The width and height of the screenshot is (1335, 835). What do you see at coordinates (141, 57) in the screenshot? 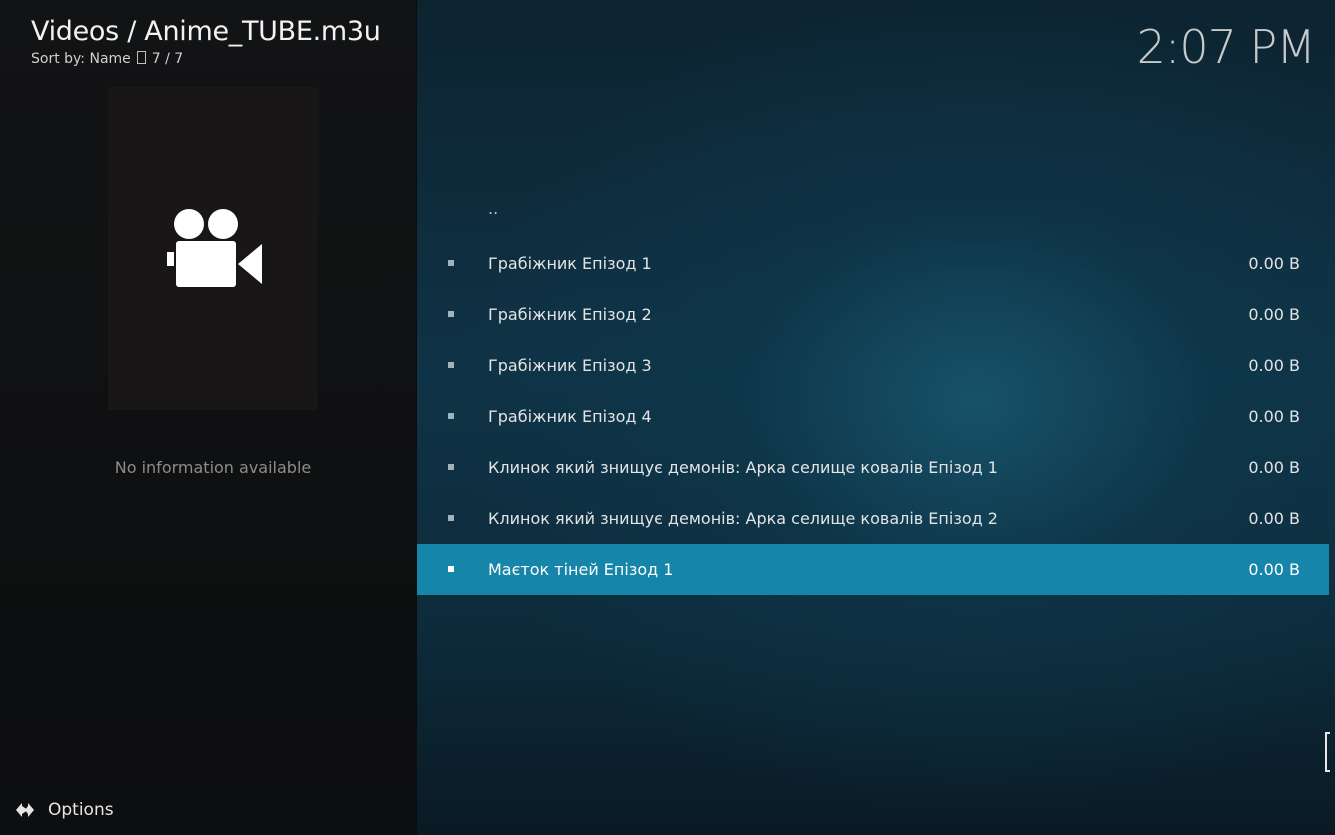
I see `sort-direction-icon` at bounding box center [141, 57].